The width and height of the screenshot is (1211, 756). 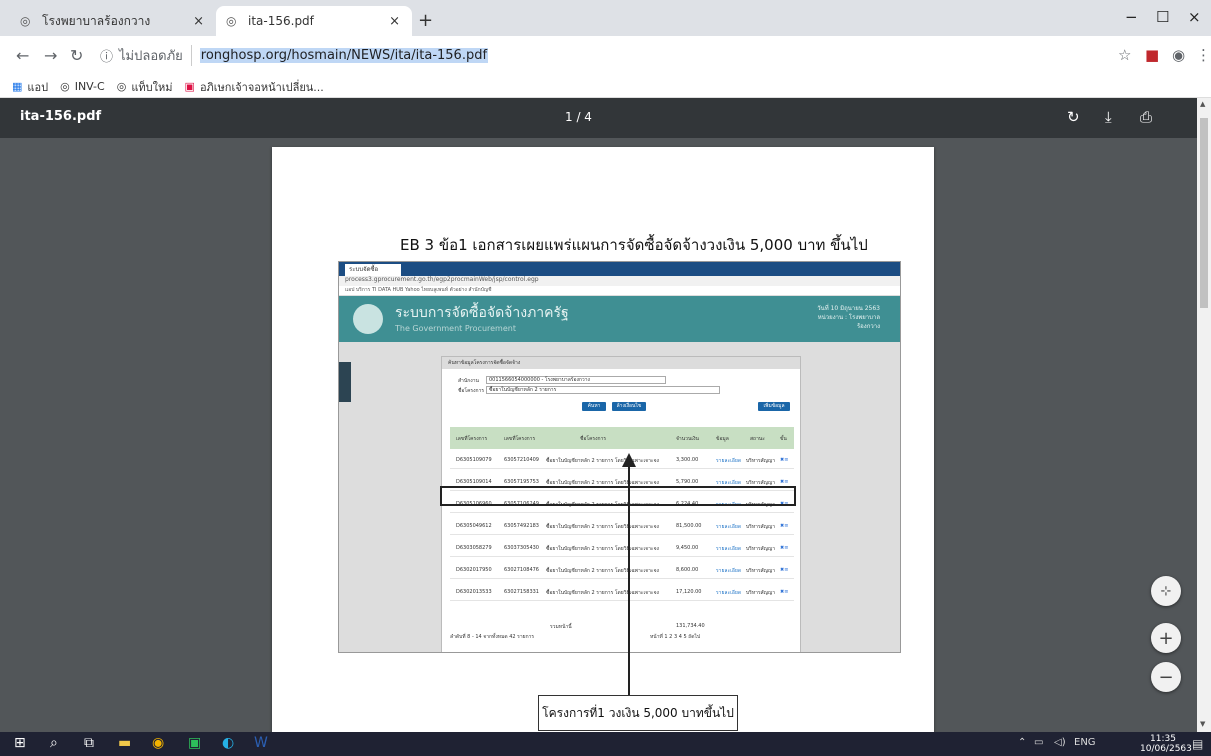 What do you see at coordinates (1152, 55) in the screenshot?
I see `pdf-extension-icon: ■` at bounding box center [1152, 55].